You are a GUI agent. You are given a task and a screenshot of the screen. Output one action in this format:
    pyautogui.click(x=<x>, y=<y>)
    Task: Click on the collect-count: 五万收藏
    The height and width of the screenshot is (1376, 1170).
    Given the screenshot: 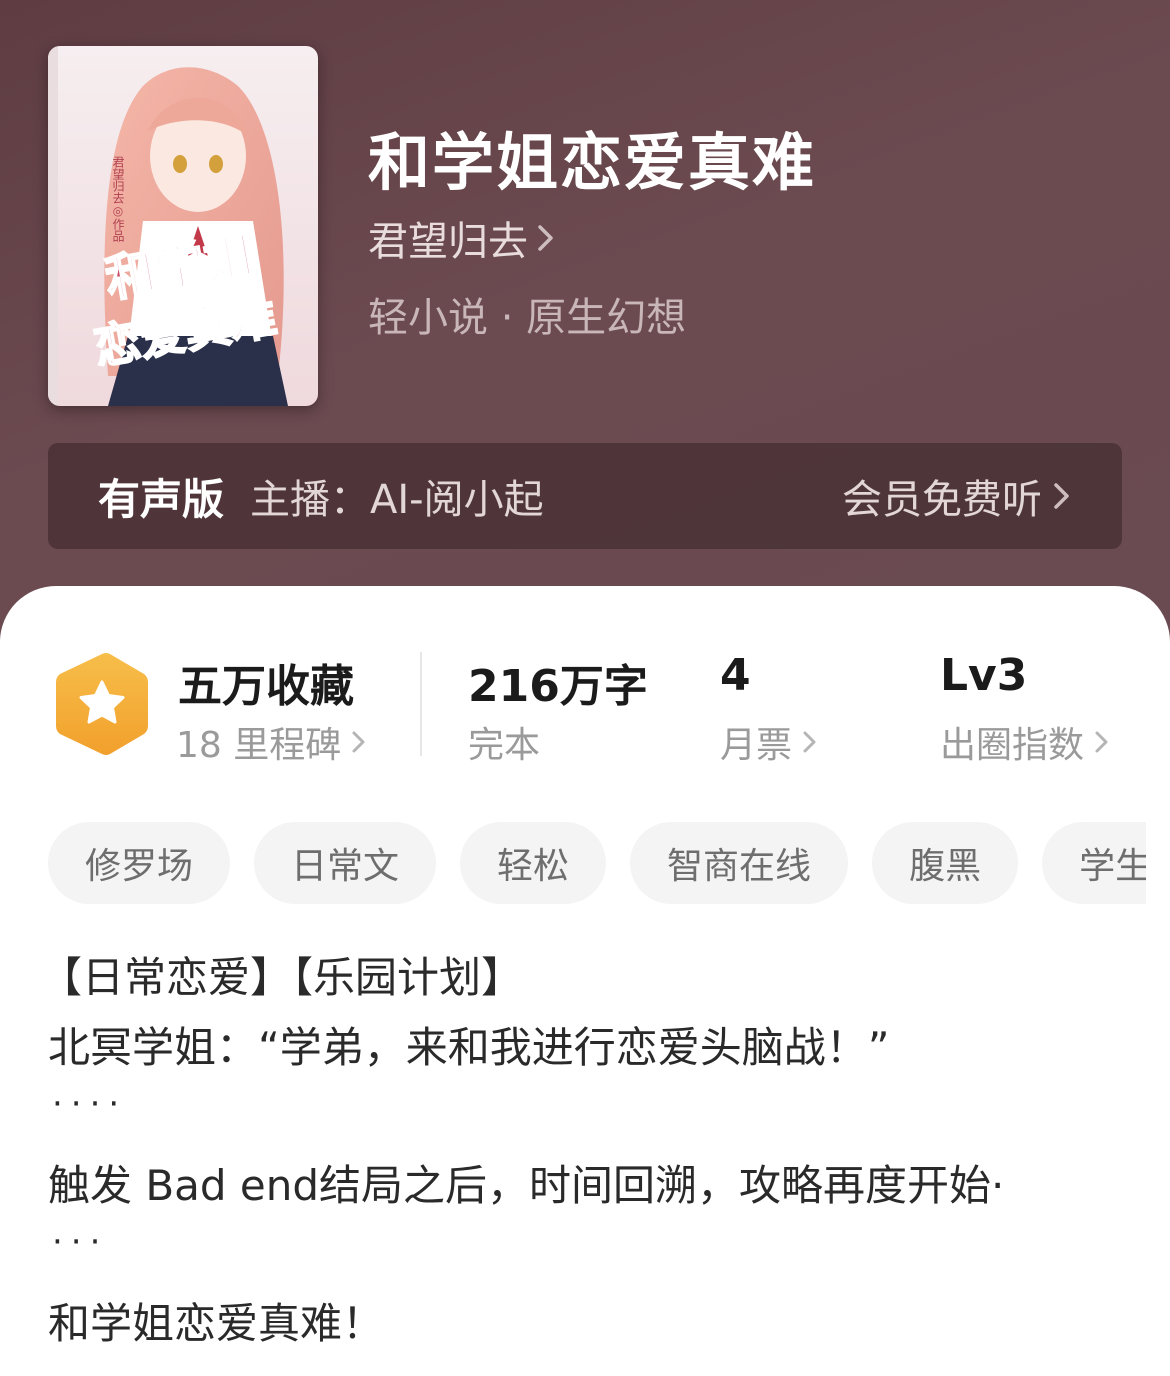 What is the action you would take?
    pyautogui.click(x=266, y=686)
    